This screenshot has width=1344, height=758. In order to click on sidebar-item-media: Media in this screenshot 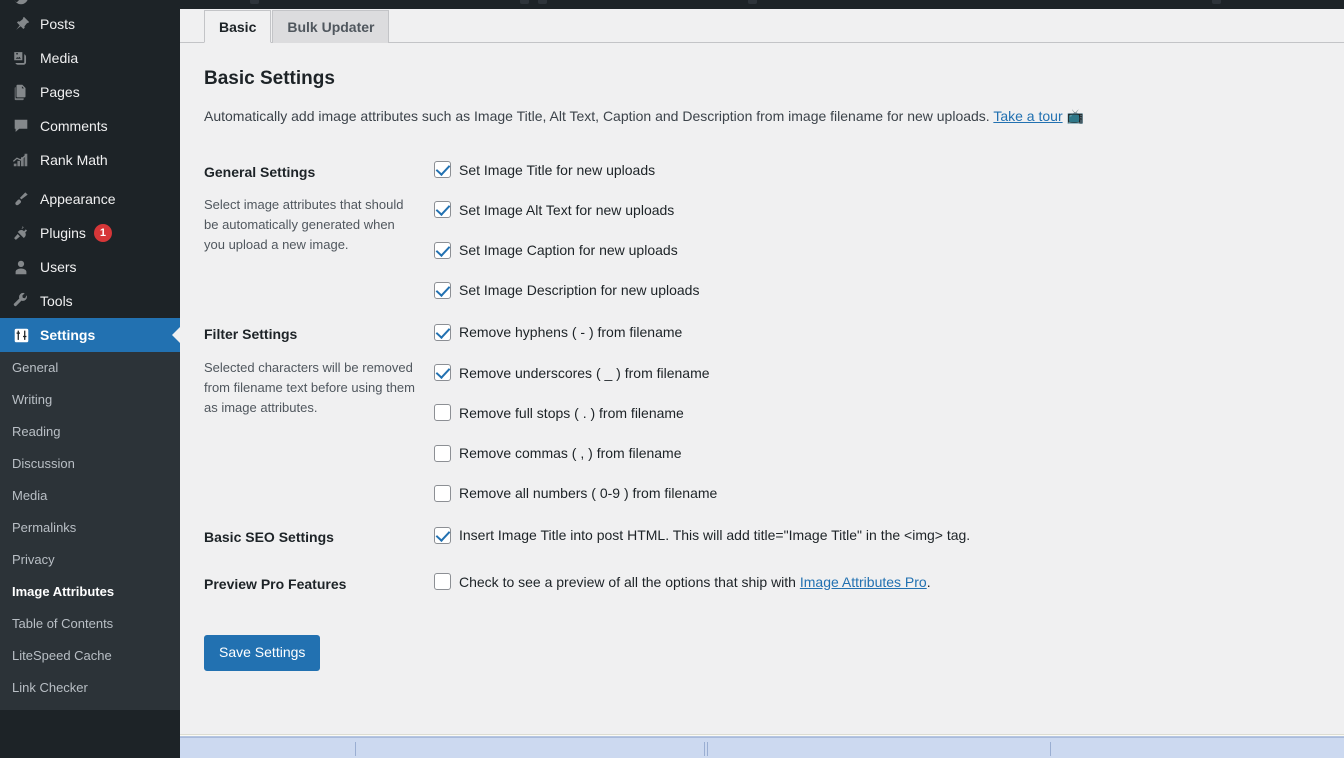, I will do `click(90, 58)`.